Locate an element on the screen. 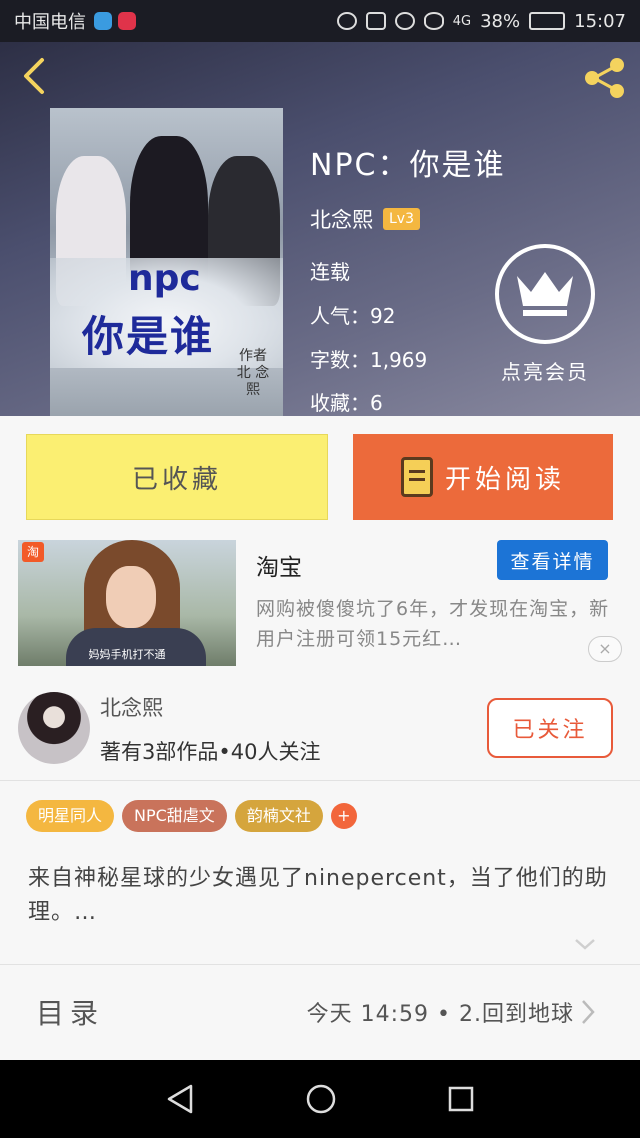 This screenshot has width=640, height=1138. favorite-count: 收藏：6 is located at coordinates (346, 403).